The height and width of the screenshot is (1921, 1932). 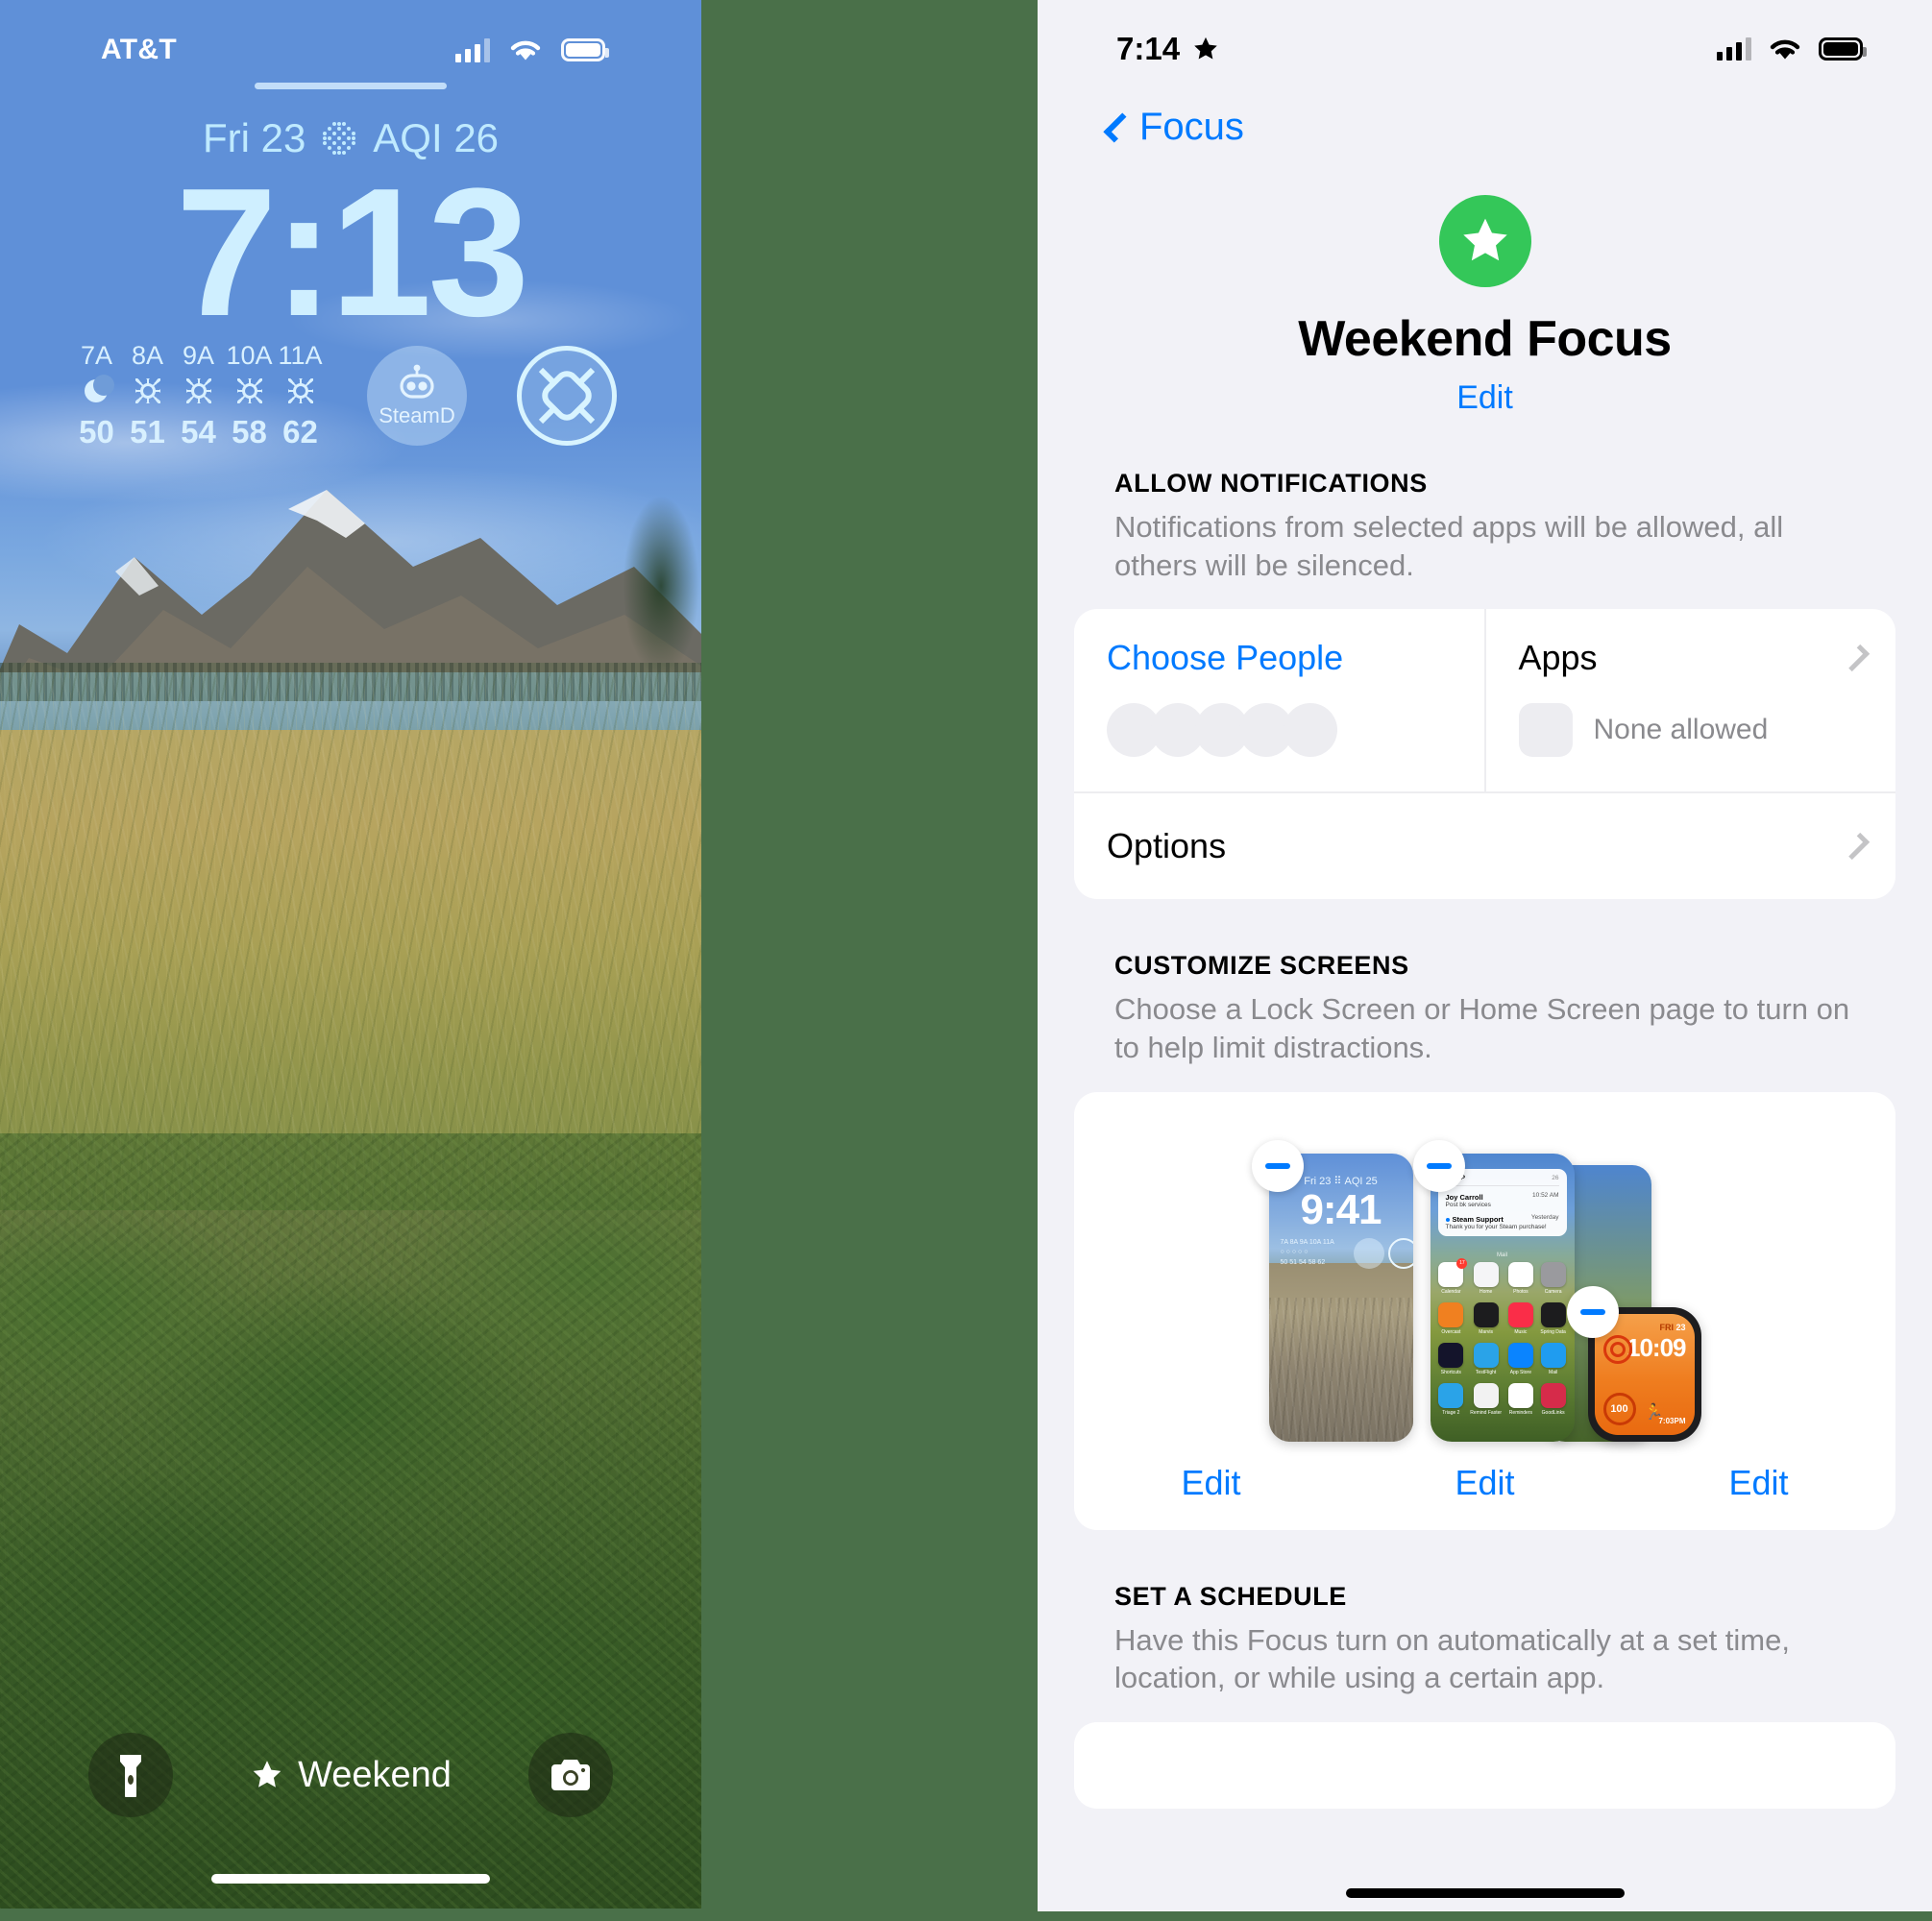 What do you see at coordinates (1279, 700) in the screenshot?
I see `choose-people-cell: Choose People` at bounding box center [1279, 700].